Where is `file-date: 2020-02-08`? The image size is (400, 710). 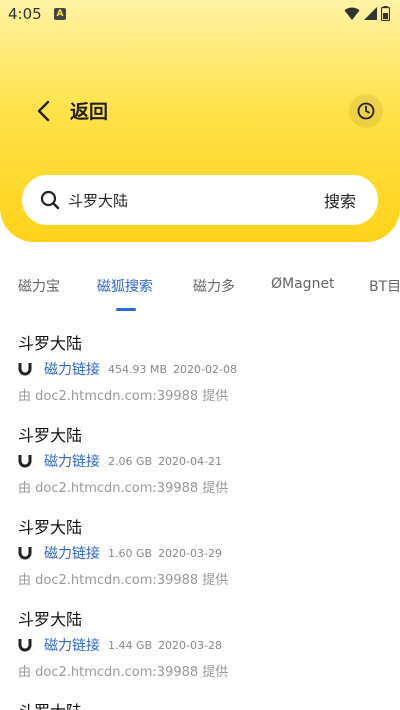
file-date: 2020-02-08 is located at coordinates (205, 369).